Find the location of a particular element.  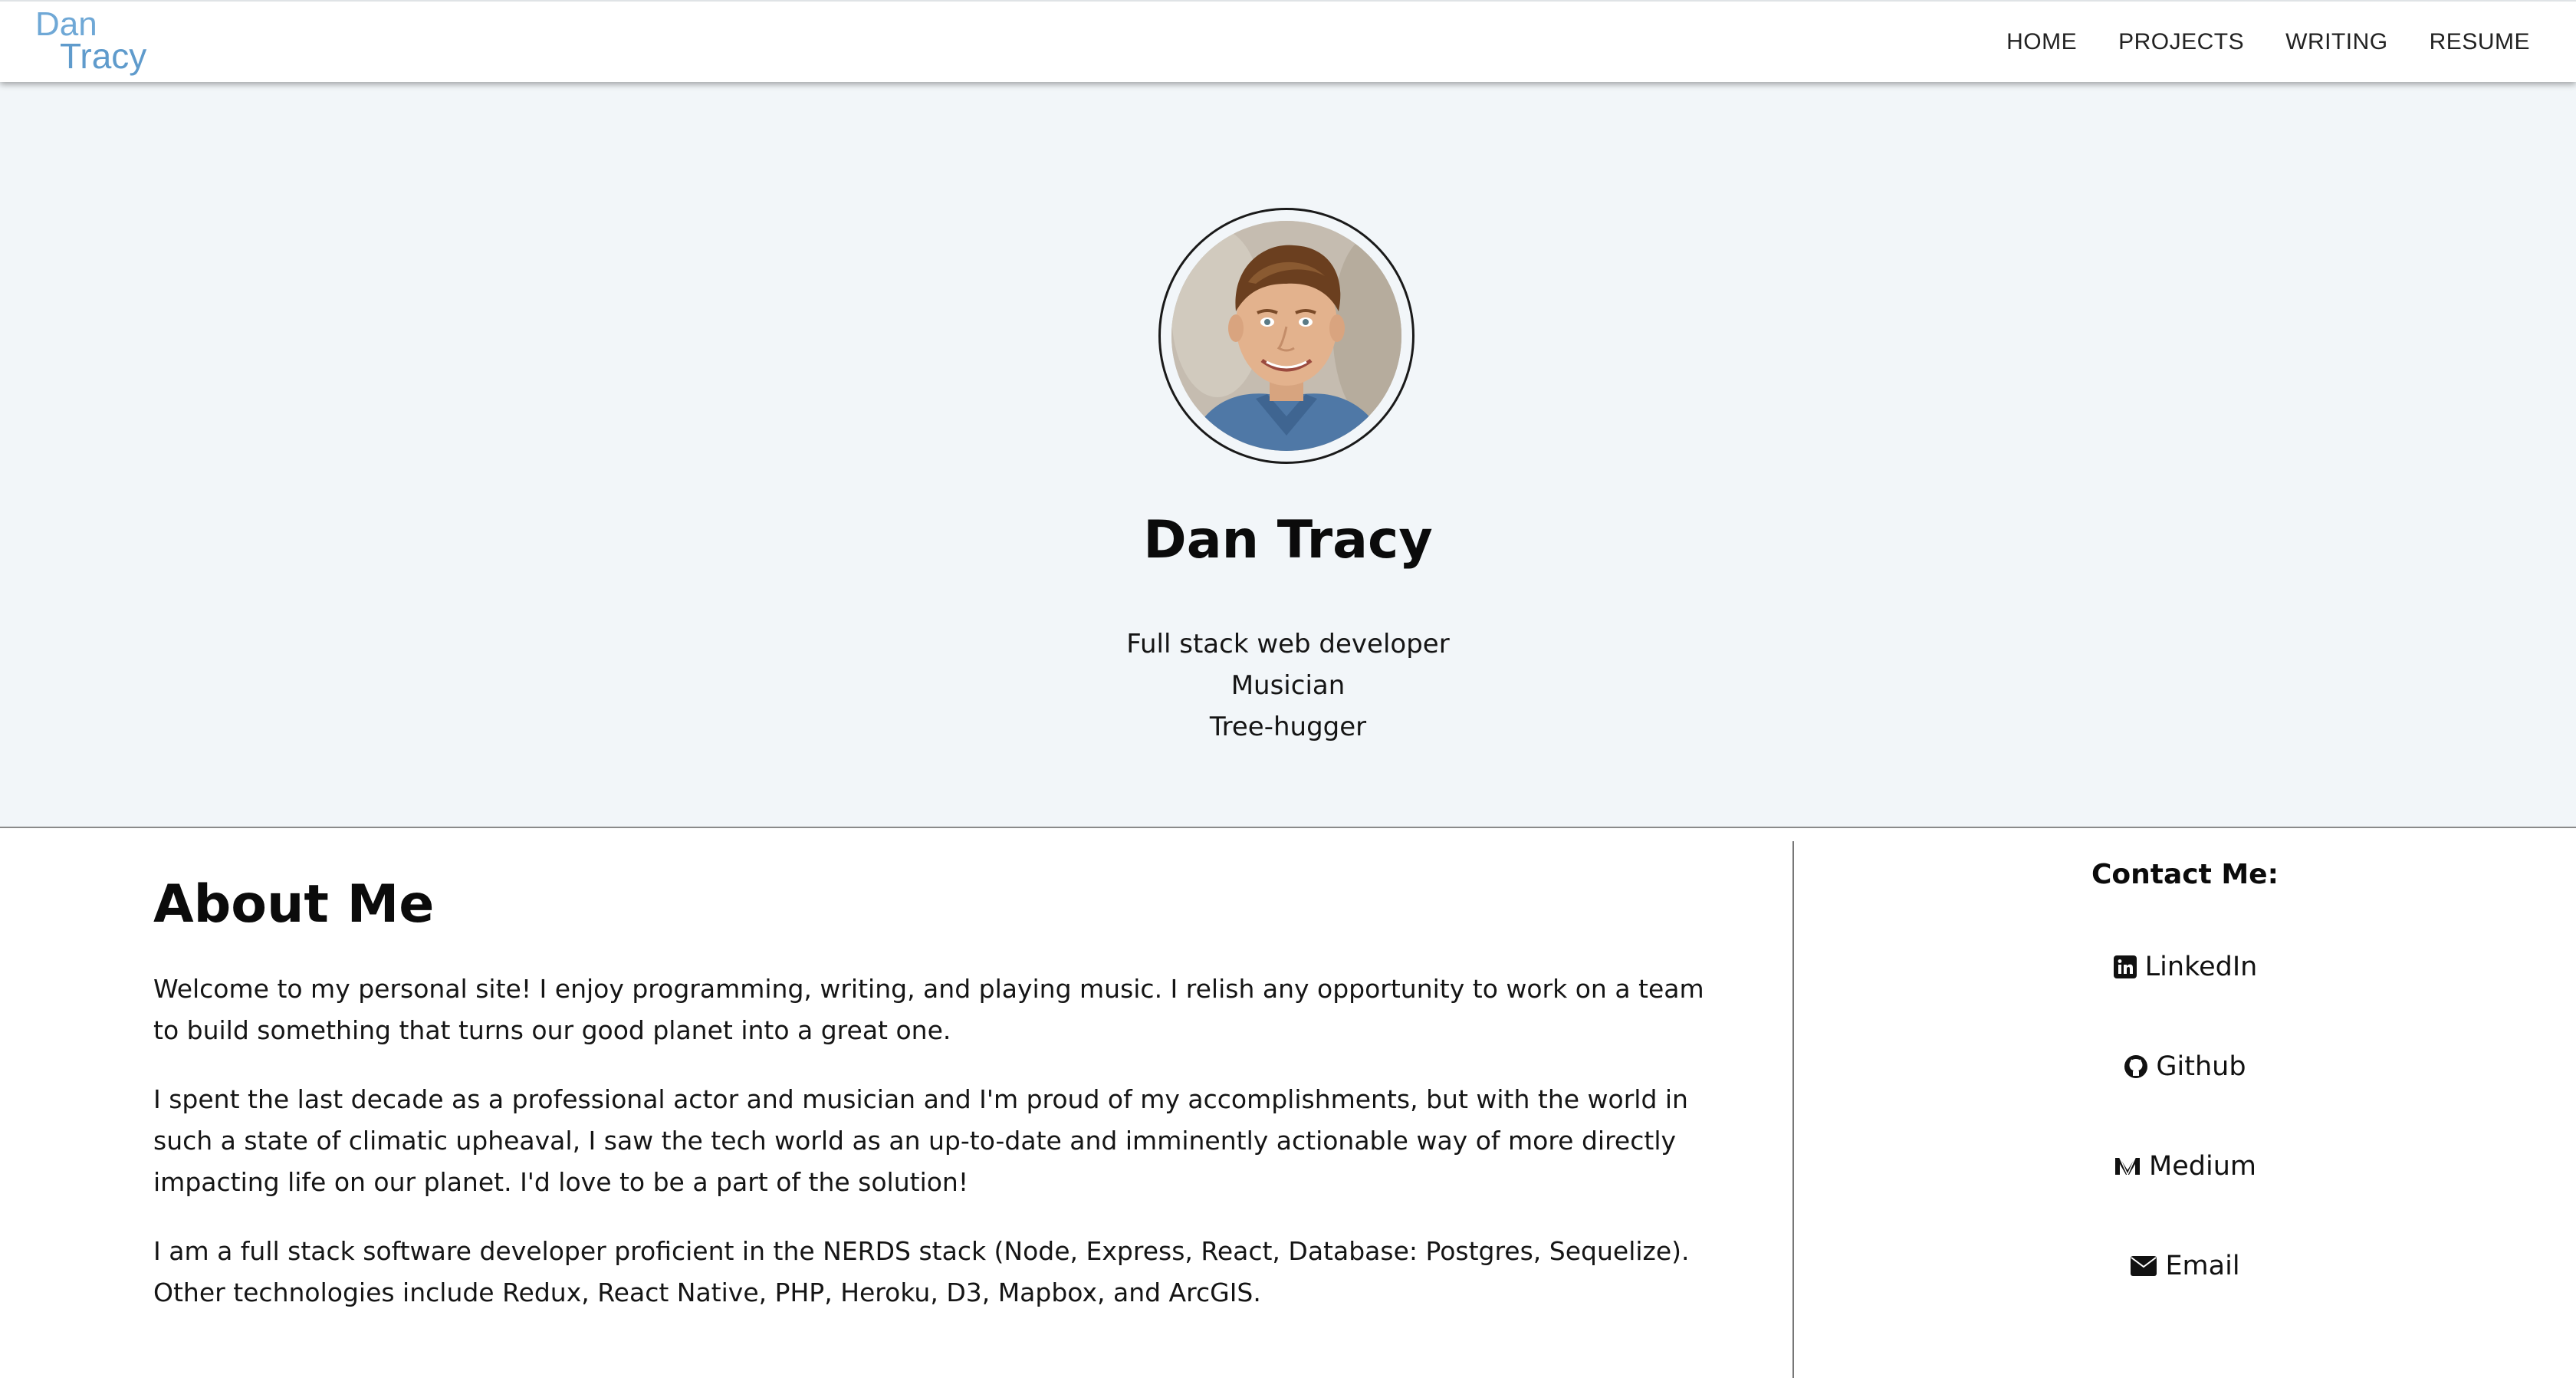

avatar-frame is located at coordinates (1286, 336).